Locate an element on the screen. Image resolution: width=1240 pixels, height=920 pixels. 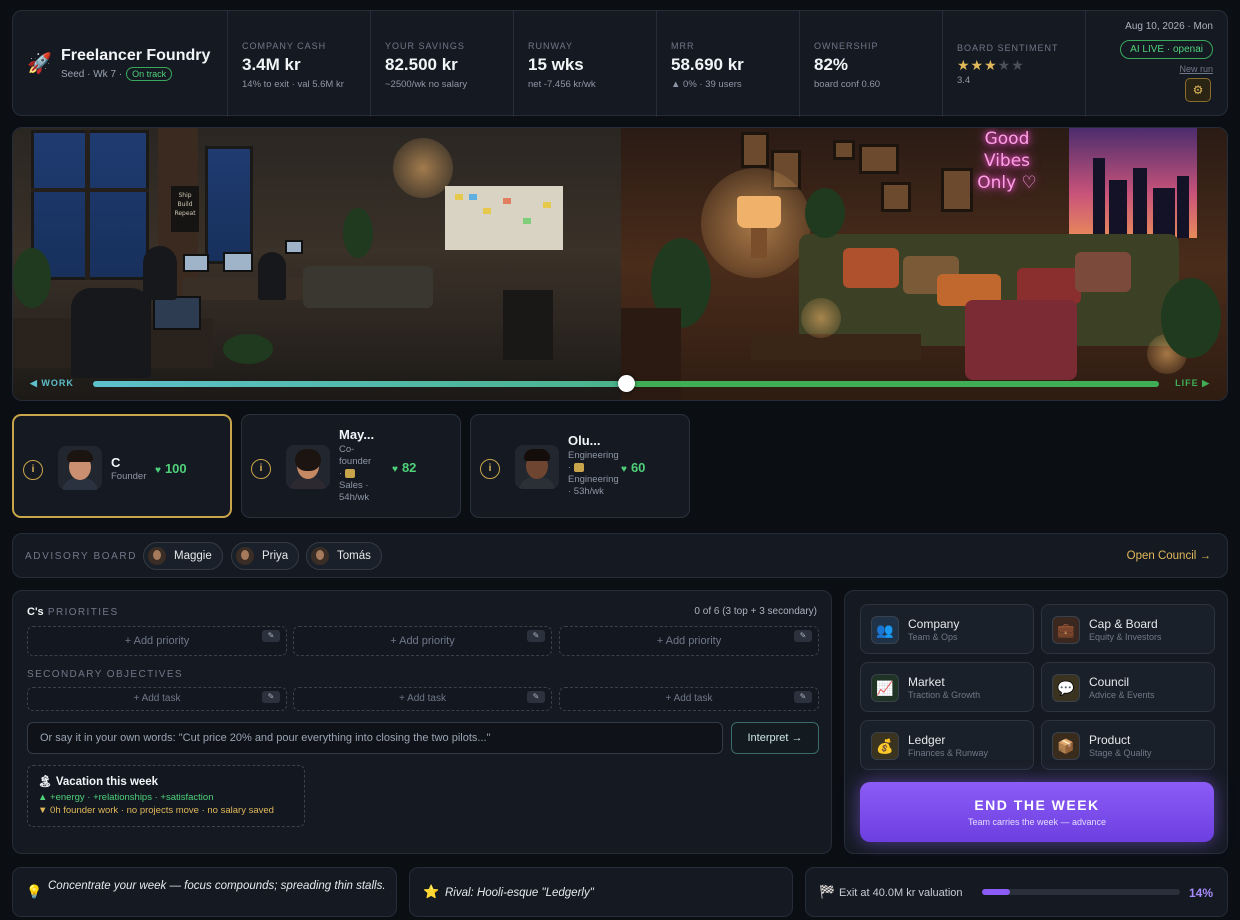
stat-label: OWNERSHIP is located at coordinates (846, 46).